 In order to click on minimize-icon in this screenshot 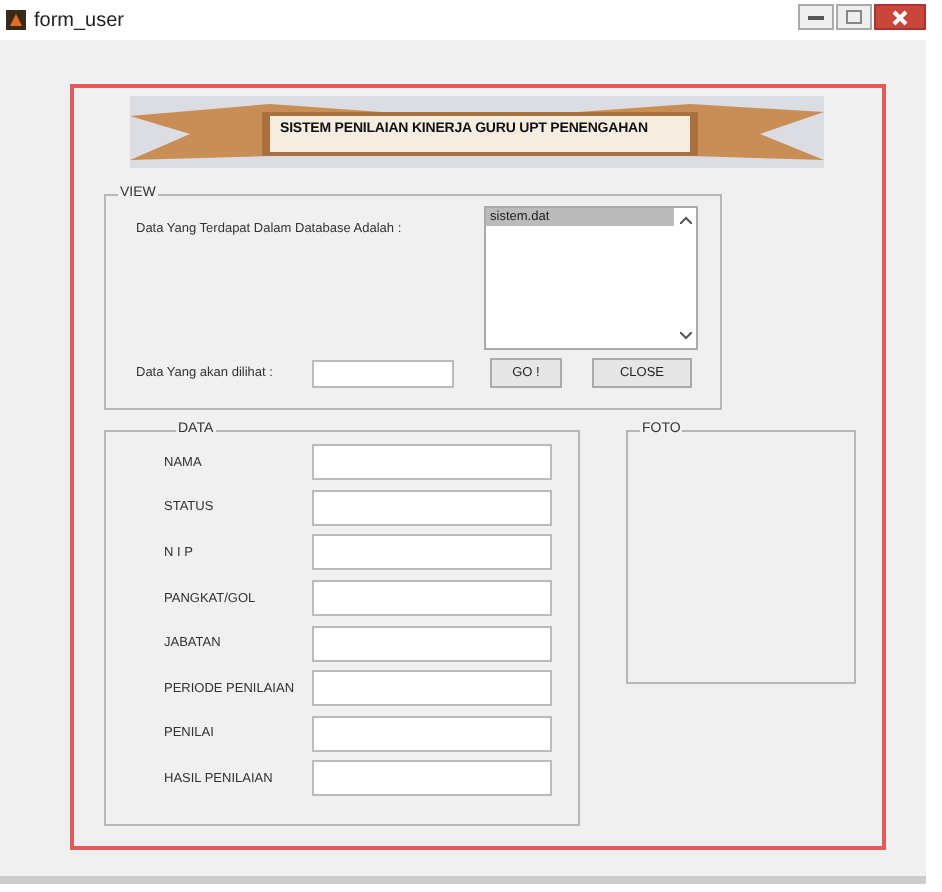, I will do `click(816, 17)`.